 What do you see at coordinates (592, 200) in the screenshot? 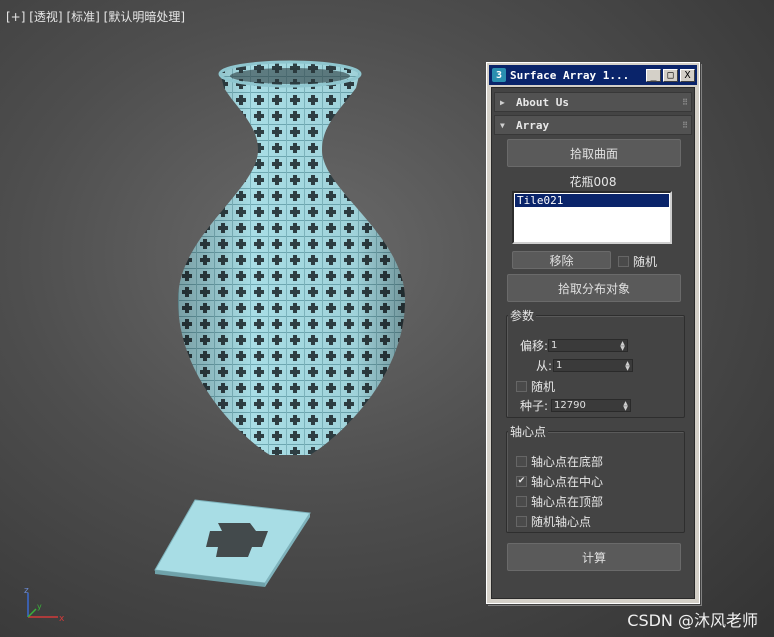
I see `list-item: Tile021` at bounding box center [592, 200].